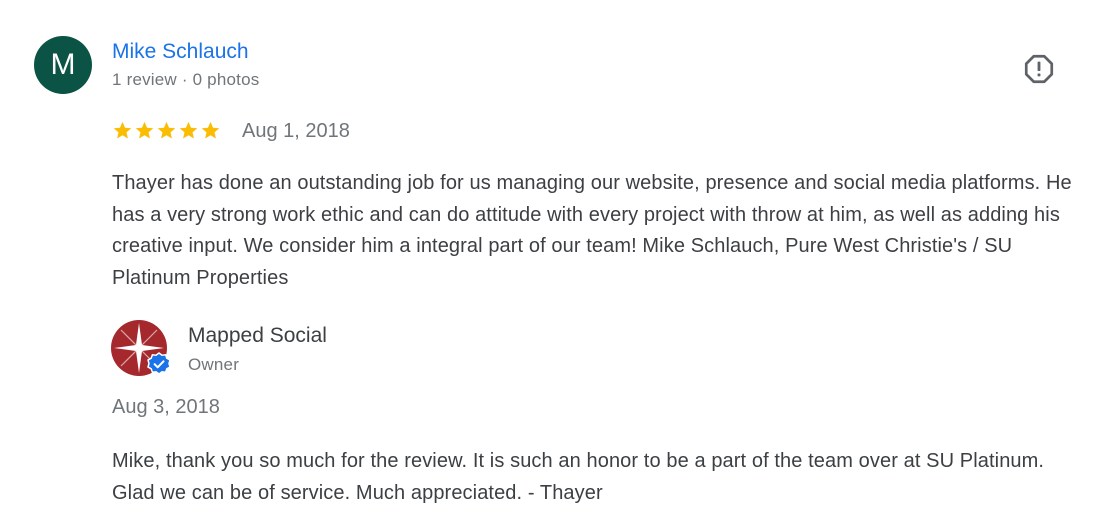 The height and width of the screenshot is (528, 1110). What do you see at coordinates (159, 363) in the screenshot?
I see `verified-badge-icon` at bounding box center [159, 363].